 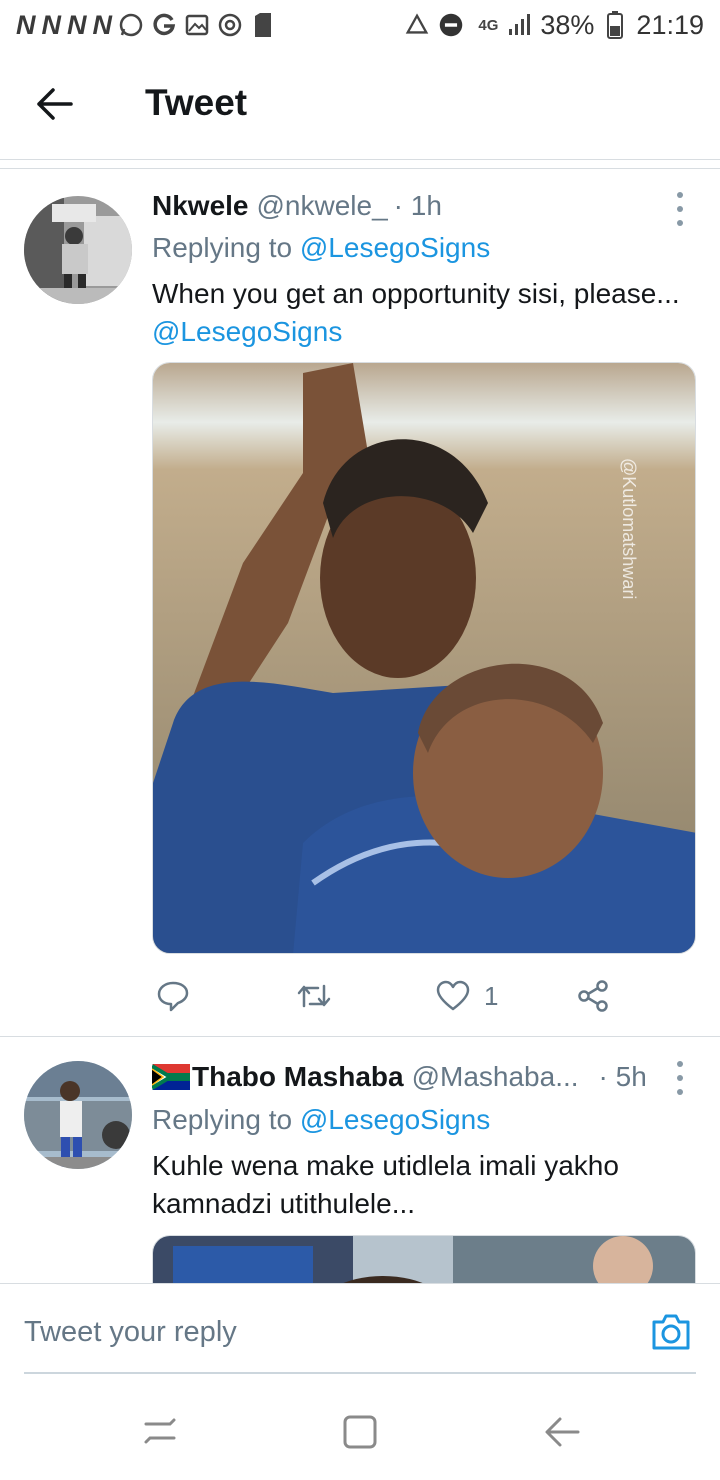 I want to click on like-count: 1, so click(x=491, y=995).